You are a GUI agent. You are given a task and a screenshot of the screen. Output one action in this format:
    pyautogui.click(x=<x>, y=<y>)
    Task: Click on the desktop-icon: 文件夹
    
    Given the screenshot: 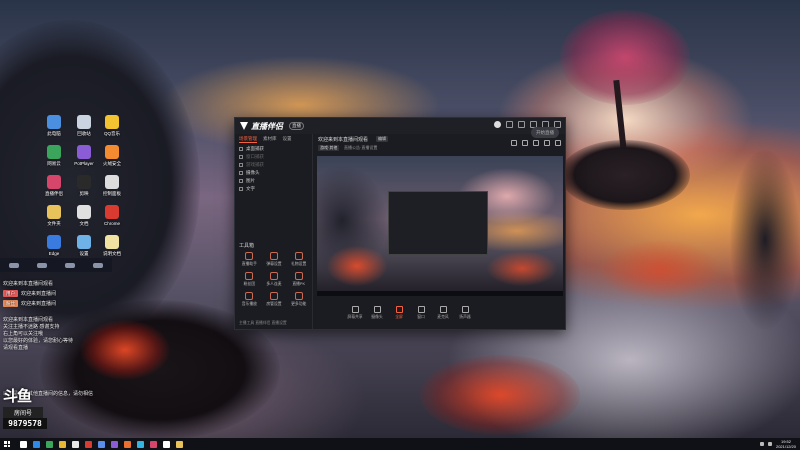 What is the action you would take?
    pyautogui.click(x=54, y=216)
    